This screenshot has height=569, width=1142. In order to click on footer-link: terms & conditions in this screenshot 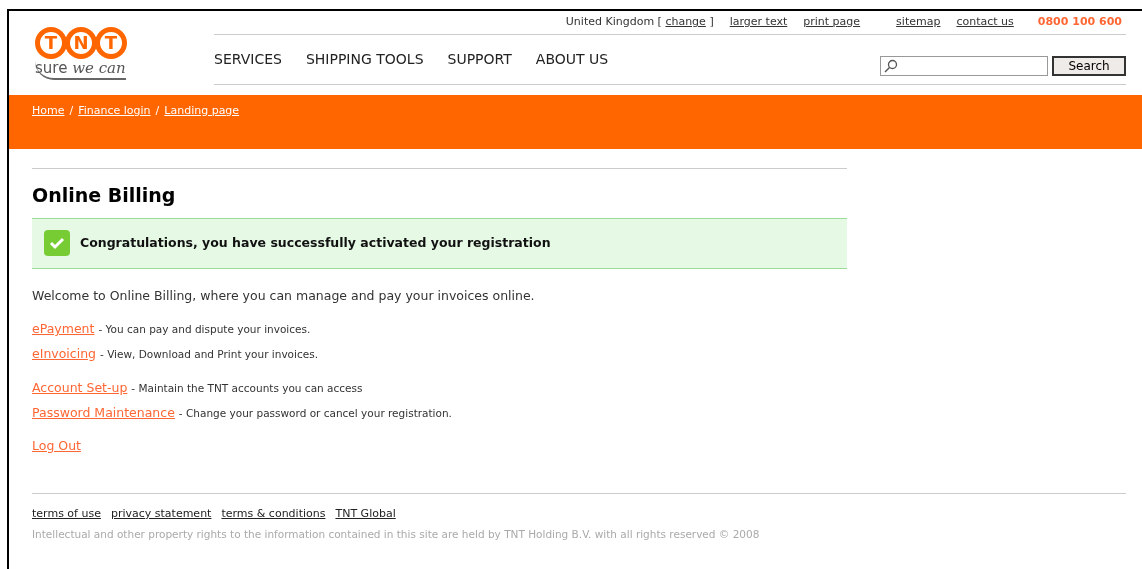, I will do `click(273, 514)`.